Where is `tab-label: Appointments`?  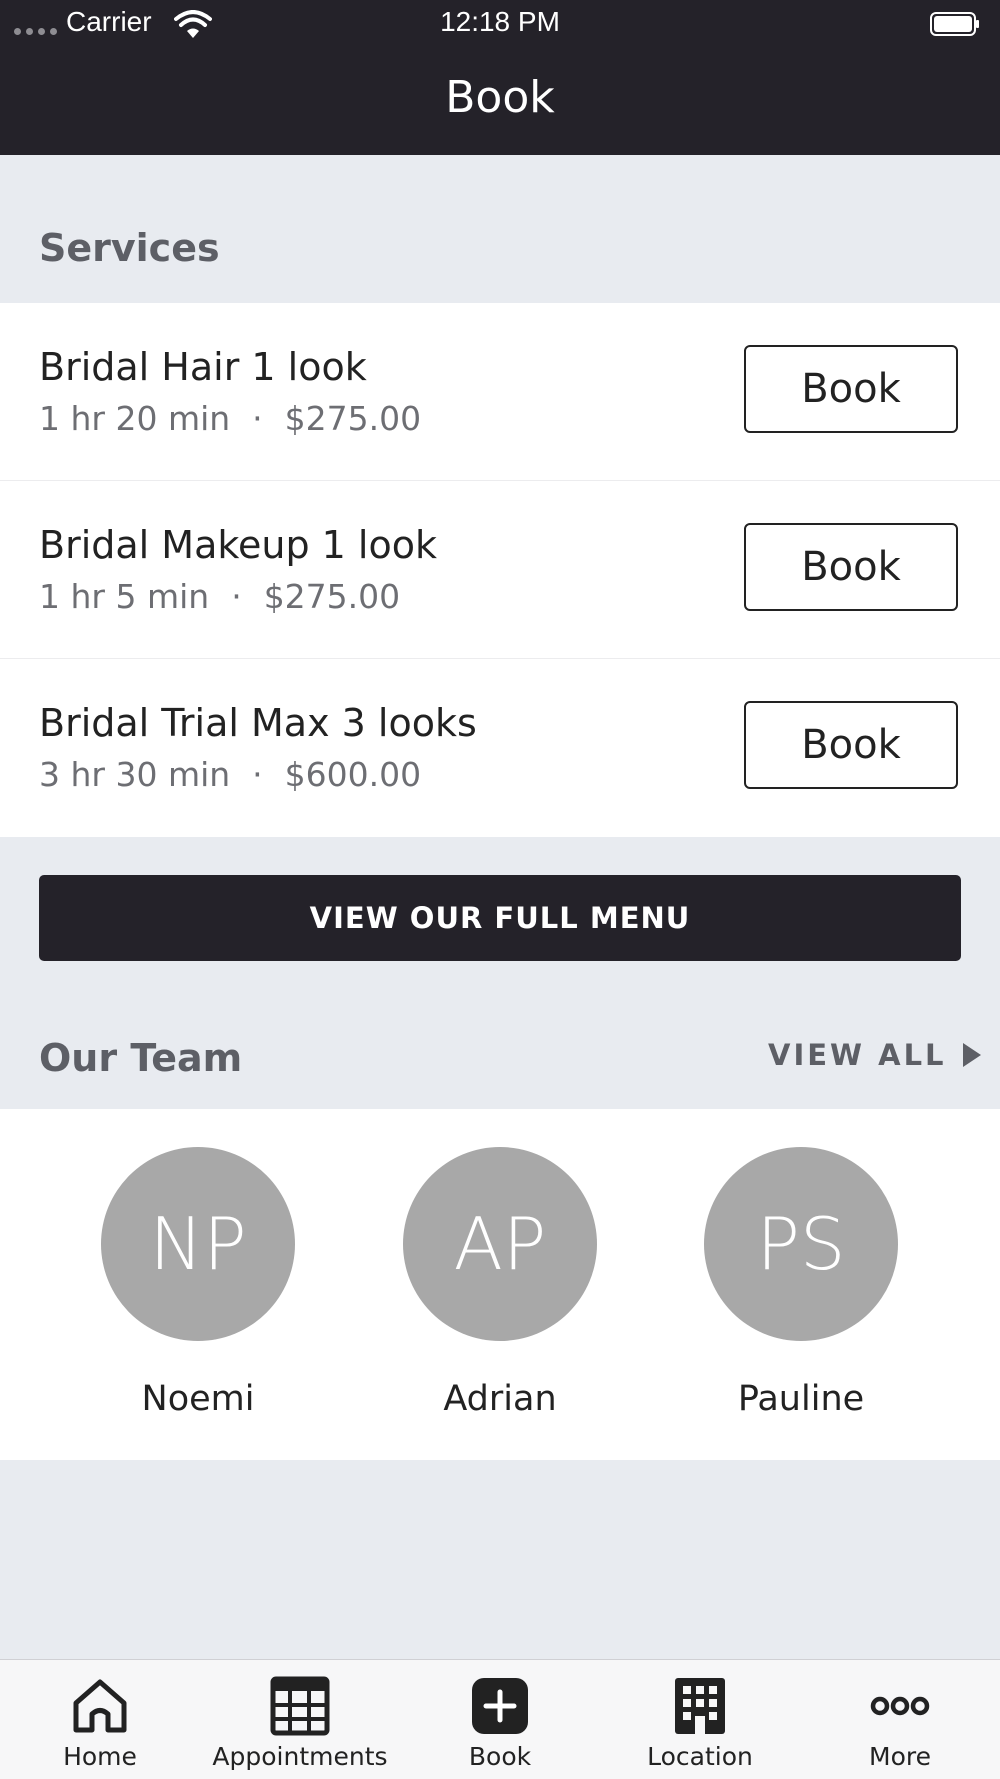 tab-label: Appointments is located at coordinates (300, 1756).